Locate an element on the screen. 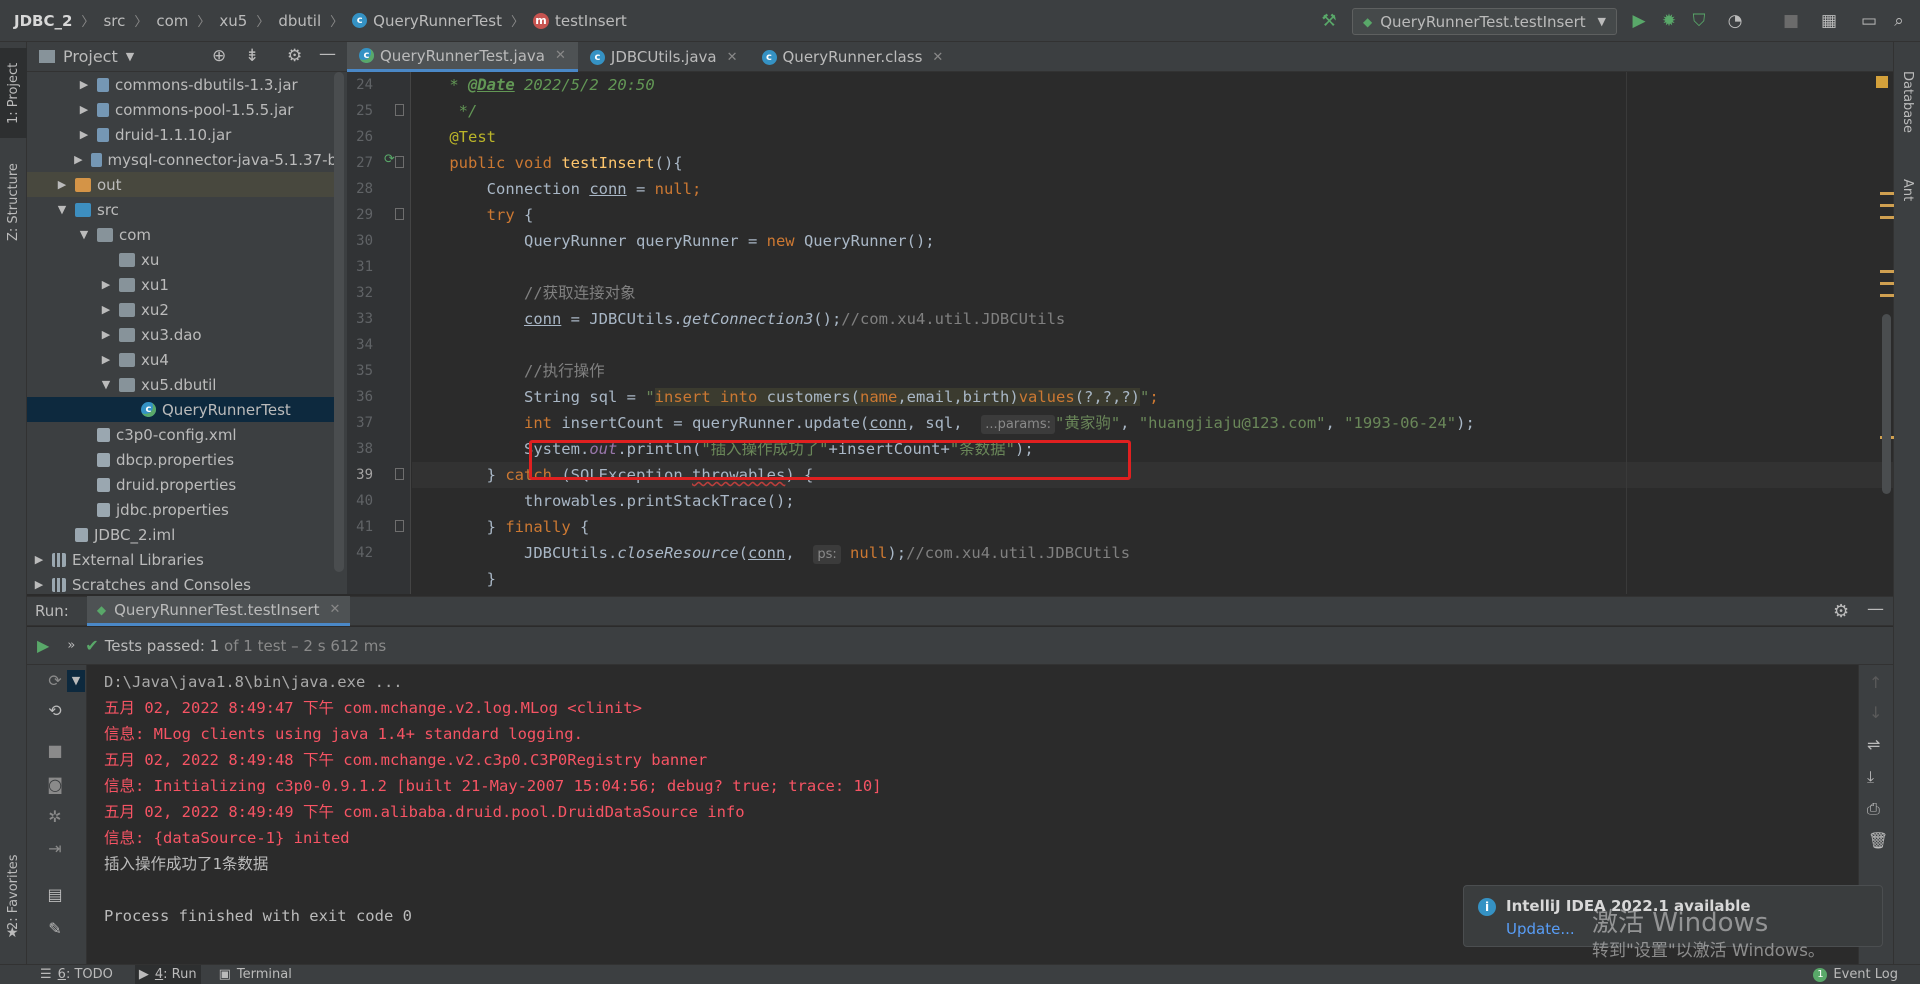 This screenshot has width=1920, height=984. tree-item: ▶ xu1 is located at coordinates (182, 284).